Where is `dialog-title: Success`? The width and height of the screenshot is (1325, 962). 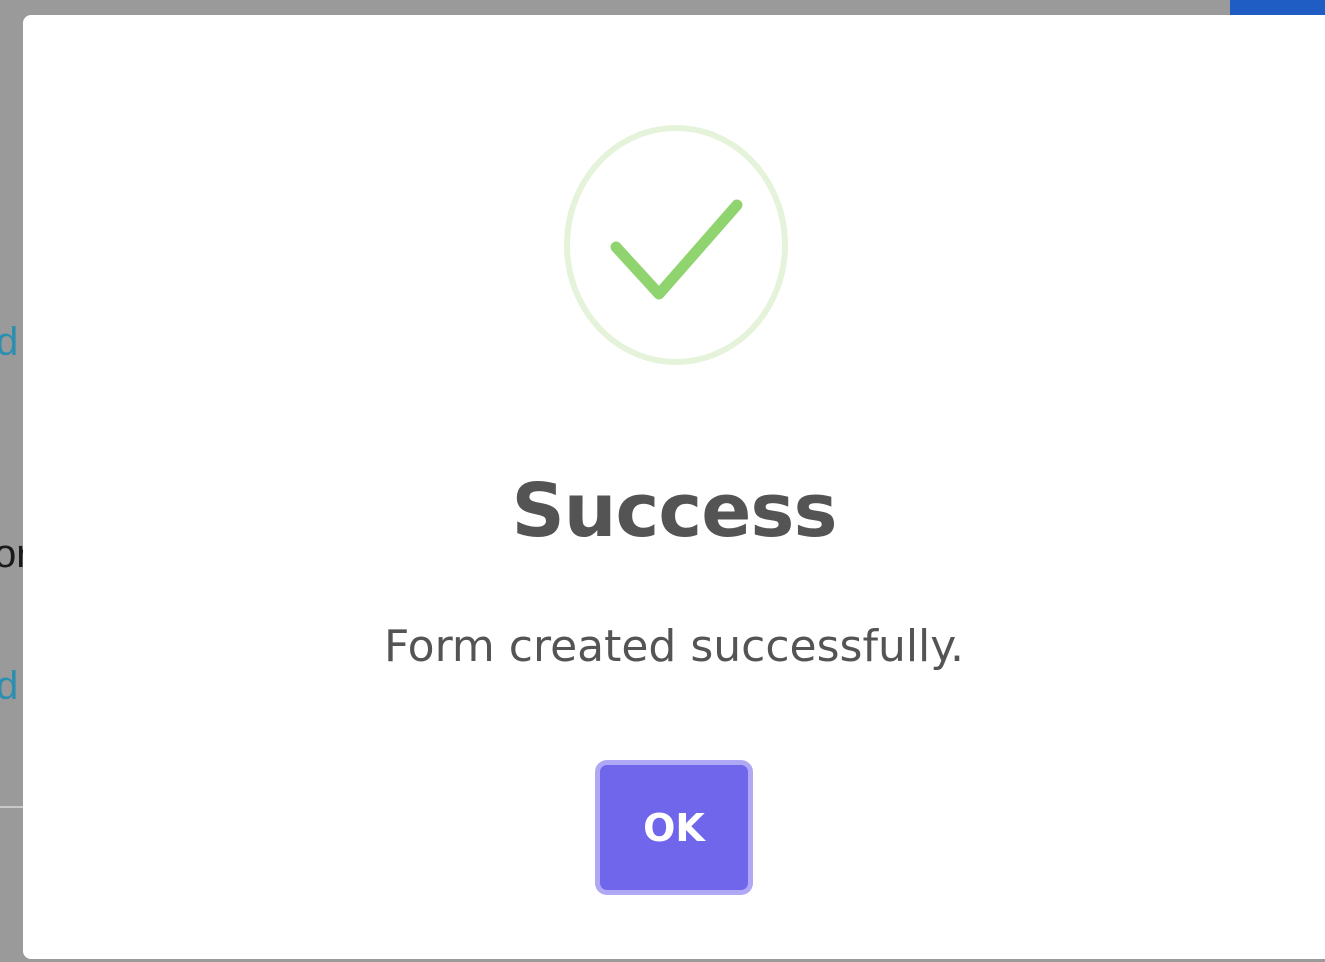 dialog-title: Success is located at coordinates (674, 511).